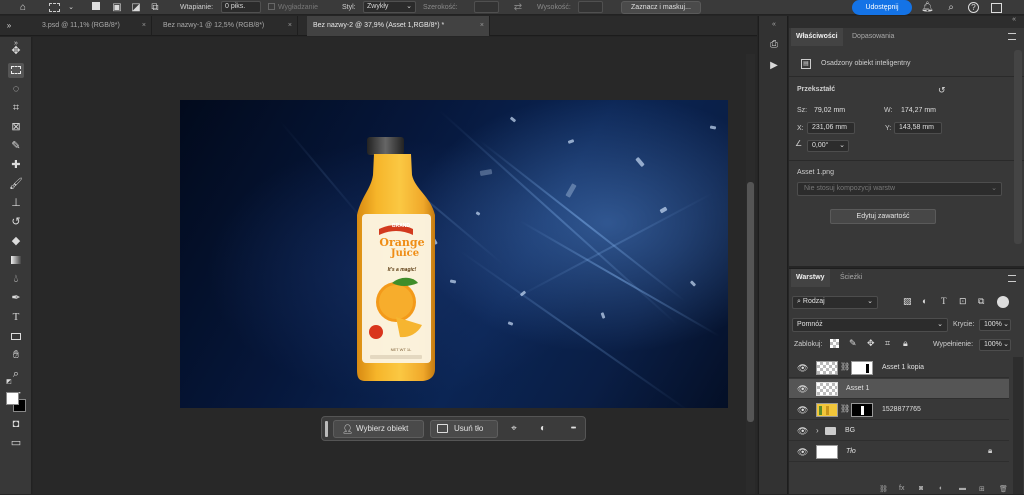 This screenshot has height=495, width=1024. What do you see at coordinates (16, 443) in the screenshot?
I see `screen-mode-icon: ▭` at bounding box center [16, 443].